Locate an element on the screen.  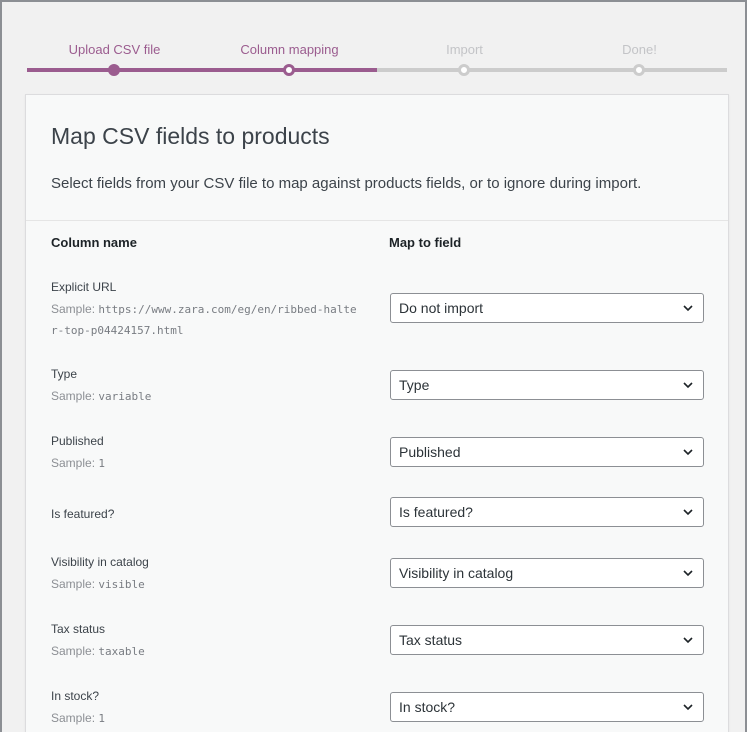
map-to-field-select: Published is located at coordinates (547, 452).